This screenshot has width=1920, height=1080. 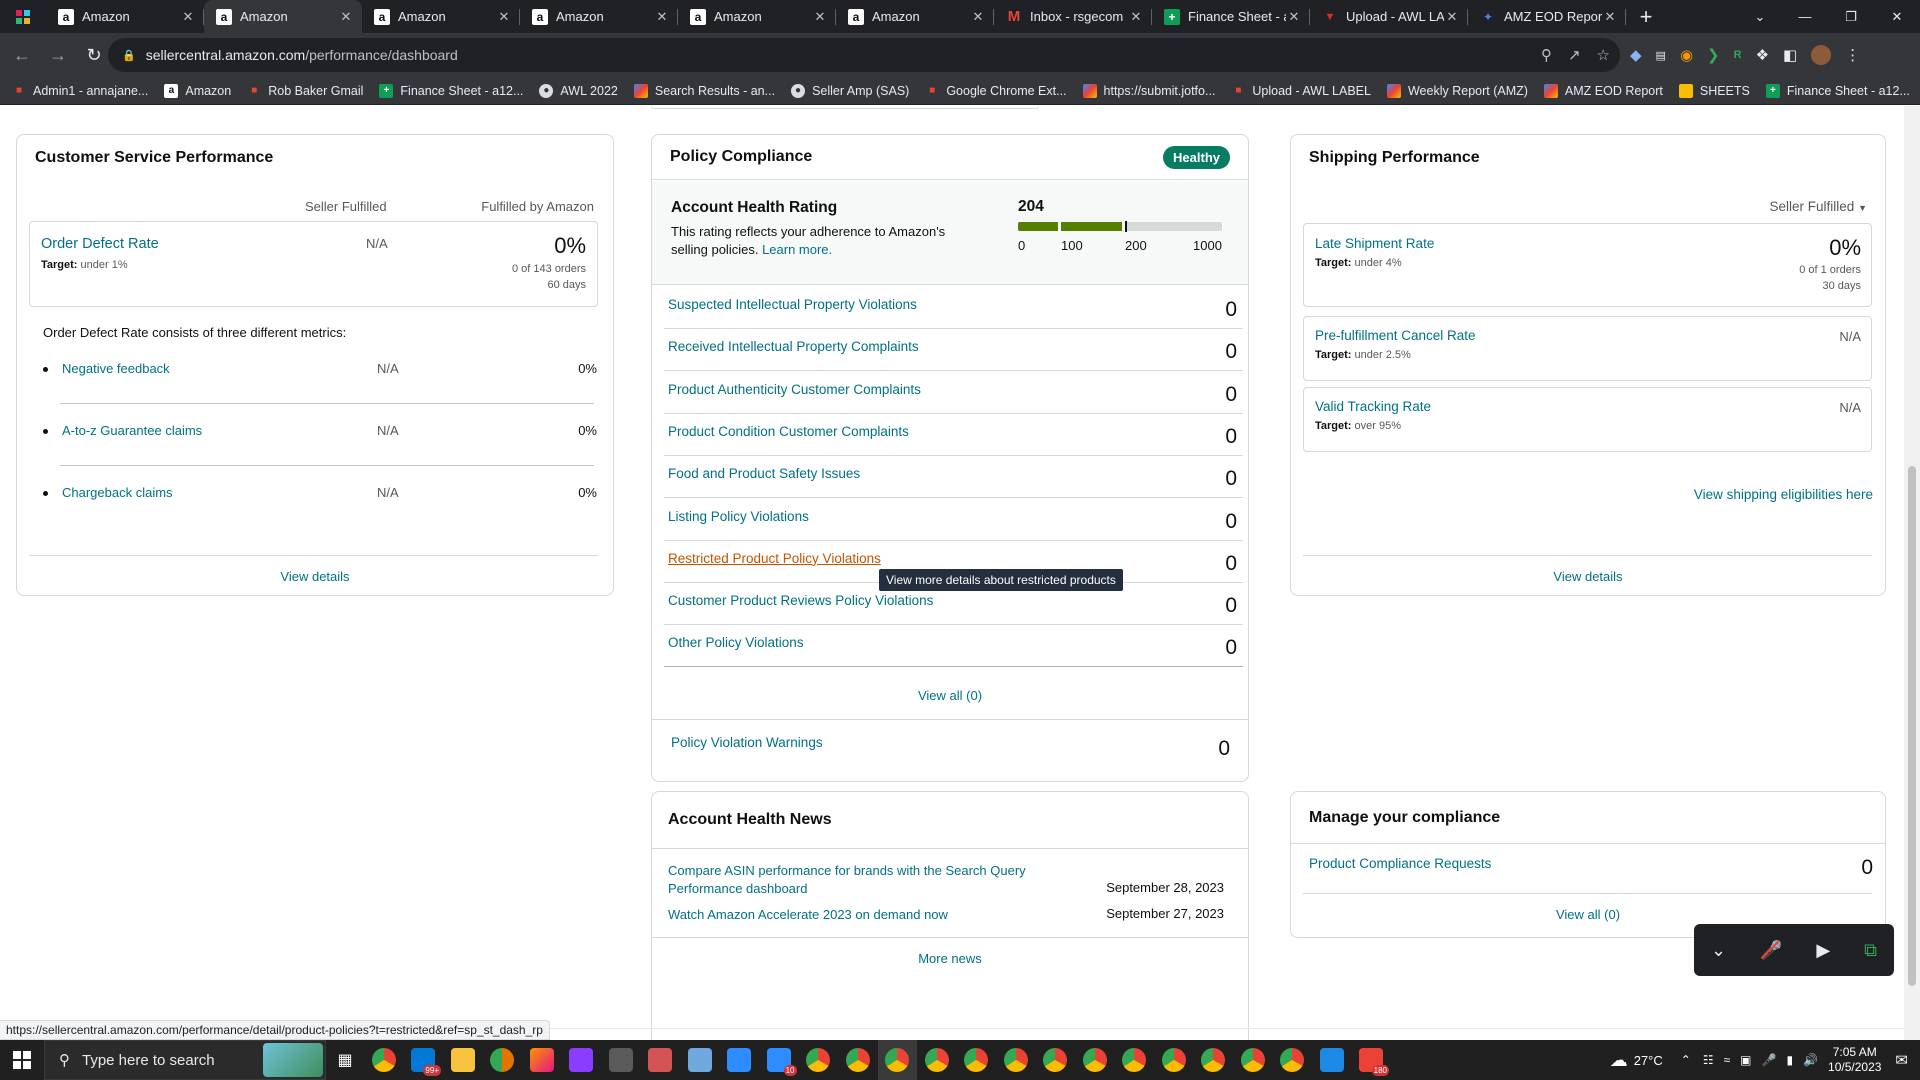 What do you see at coordinates (1389, 16) in the screenshot?
I see `browser-tab: ▼ Upload - AWL LA ✕` at bounding box center [1389, 16].